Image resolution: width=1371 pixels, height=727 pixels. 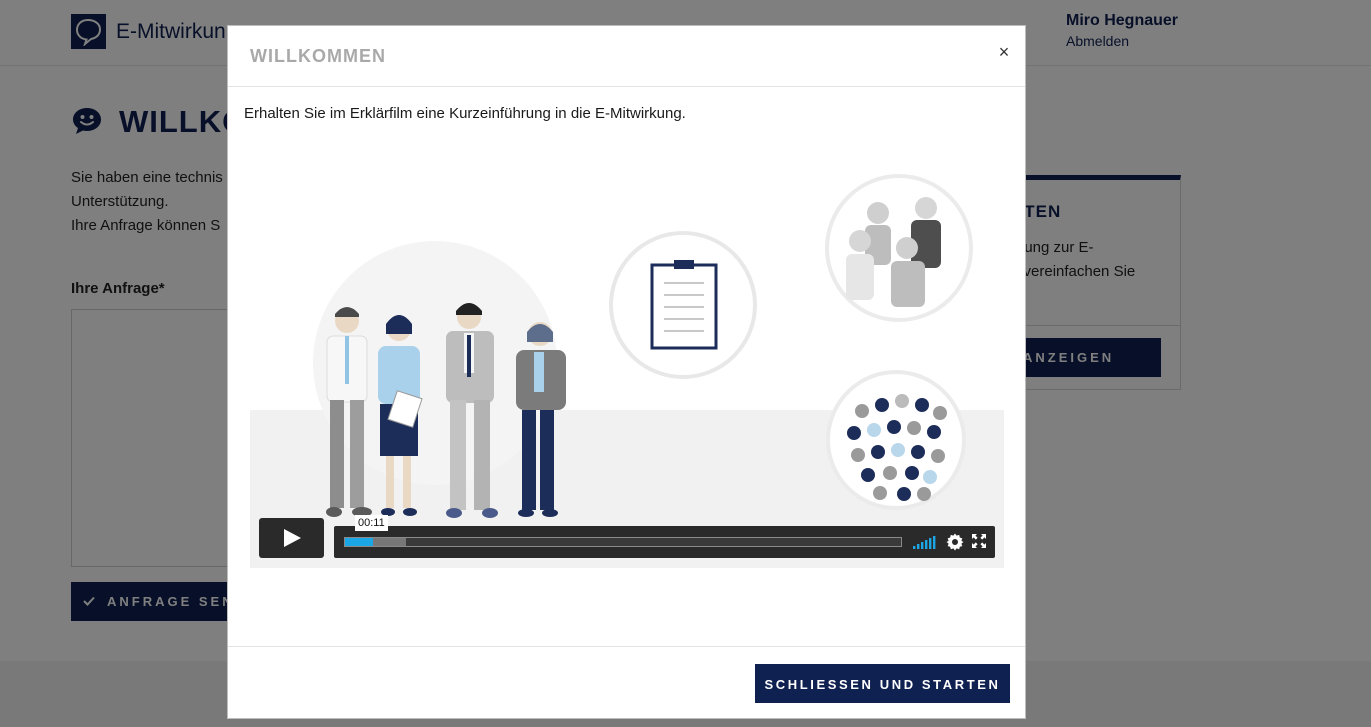 I want to click on close-icon: ×, so click(x=1004, y=52).